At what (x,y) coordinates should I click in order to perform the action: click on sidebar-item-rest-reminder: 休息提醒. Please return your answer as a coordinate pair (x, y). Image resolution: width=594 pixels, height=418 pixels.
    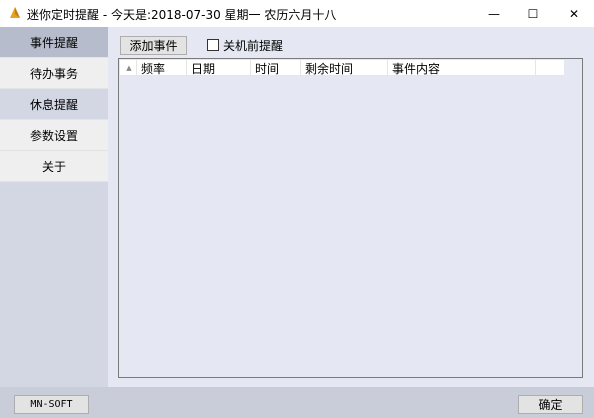
    Looking at the image, I should click on (54, 104).